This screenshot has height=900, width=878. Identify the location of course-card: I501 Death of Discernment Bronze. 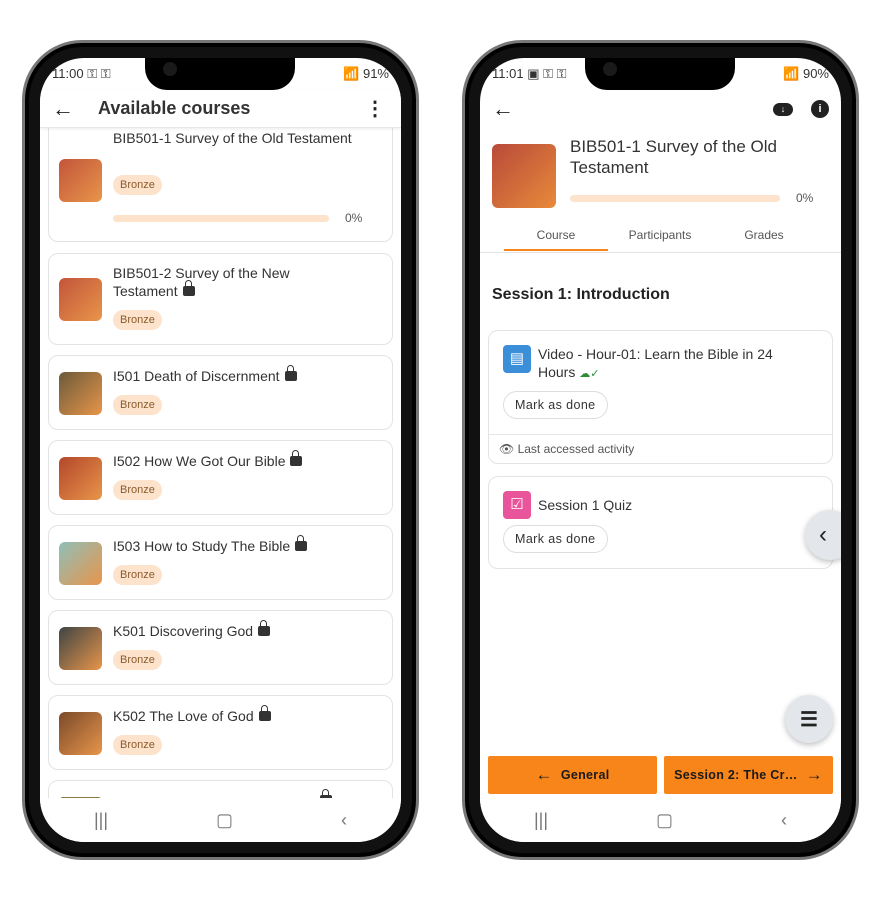
(220, 392).